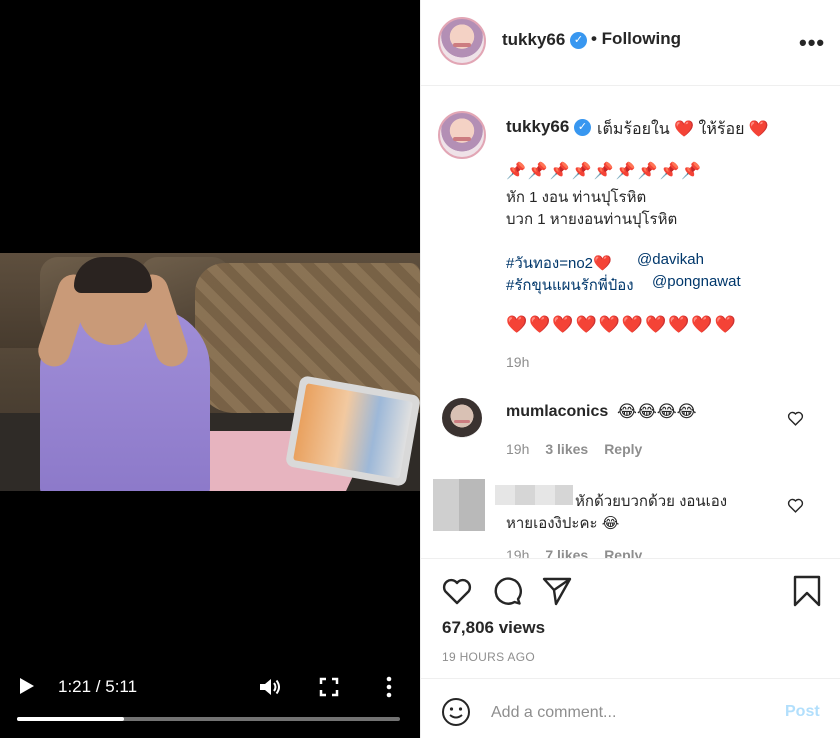 Image resolution: width=840 pixels, height=738 pixels. What do you see at coordinates (802, 712) in the screenshot?
I see `post-button: Post` at bounding box center [802, 712].